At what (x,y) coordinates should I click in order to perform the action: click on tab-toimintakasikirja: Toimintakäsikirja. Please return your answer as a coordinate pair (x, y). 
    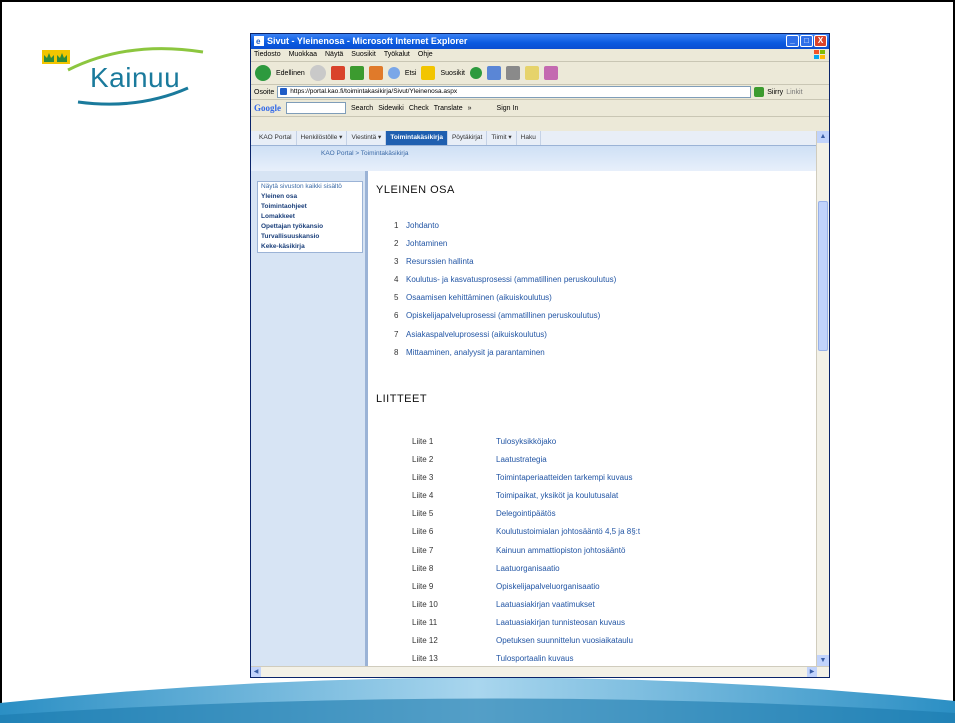
    Looking at the image, I should click on (417, 138).